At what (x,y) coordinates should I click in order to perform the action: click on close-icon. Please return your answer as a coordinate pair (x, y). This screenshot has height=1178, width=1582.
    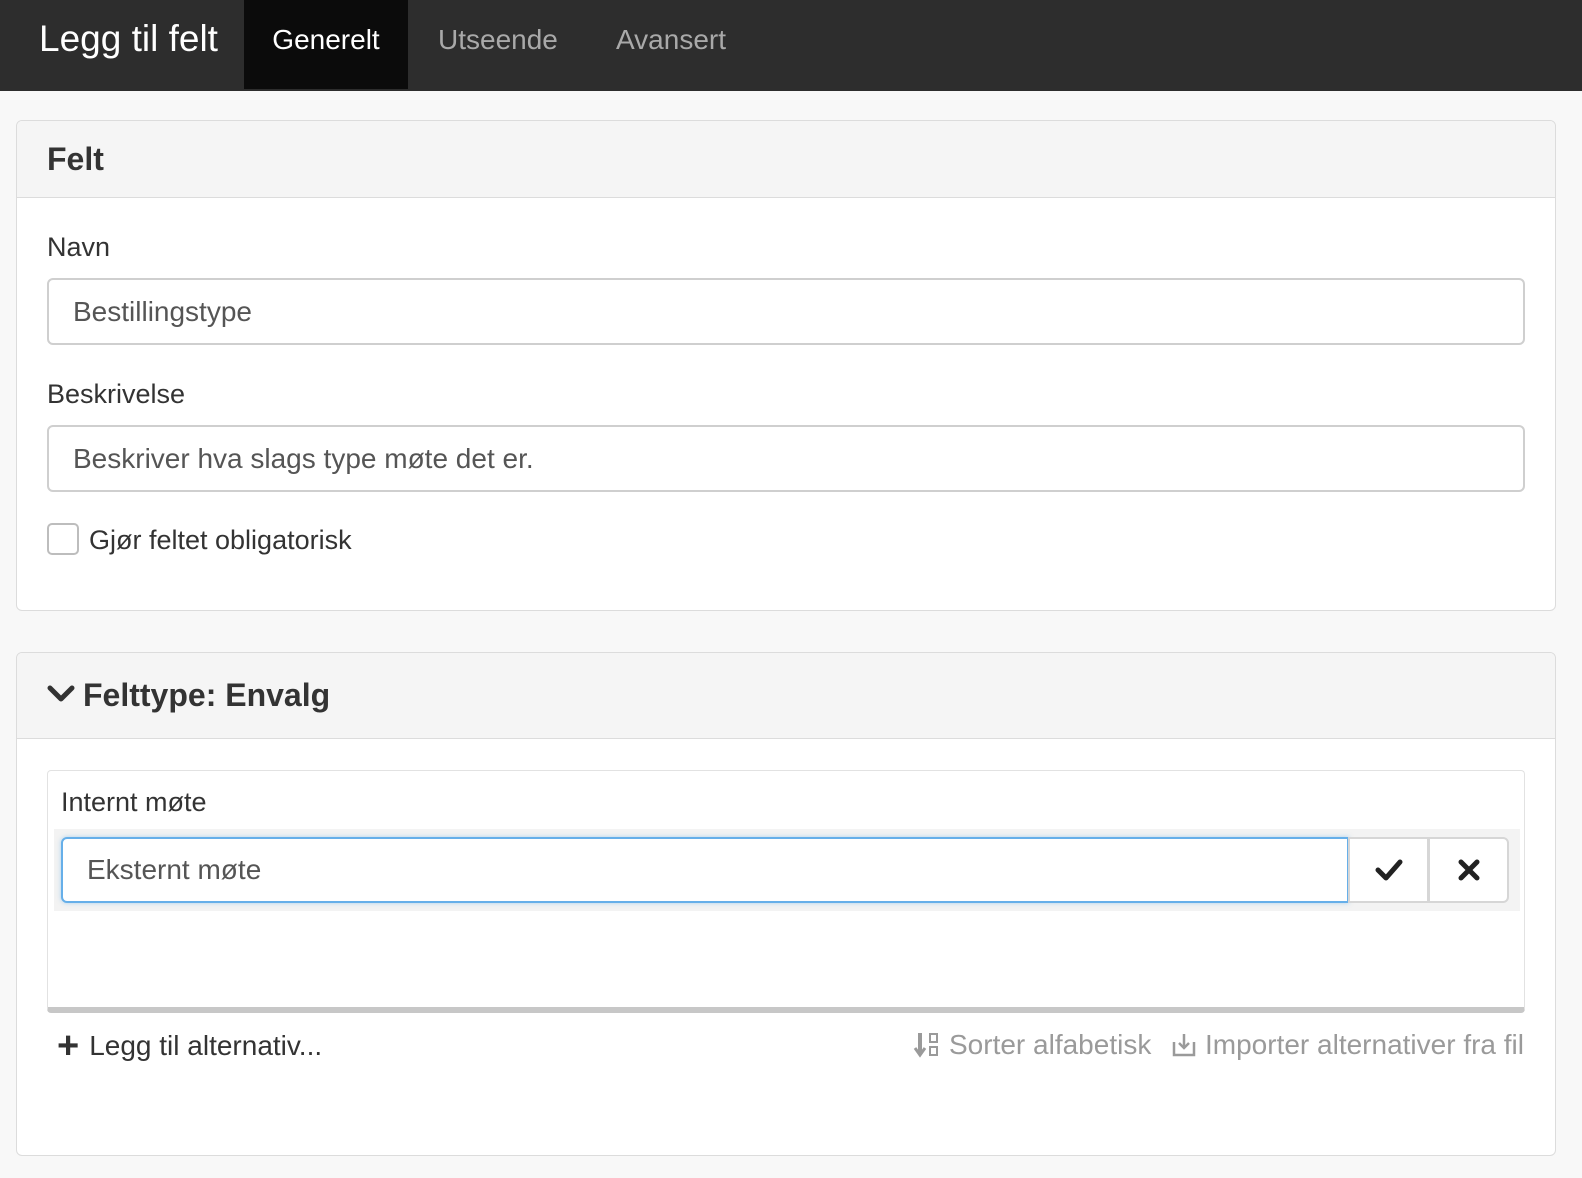
    Looking at the image, I should click on (1468, 870).